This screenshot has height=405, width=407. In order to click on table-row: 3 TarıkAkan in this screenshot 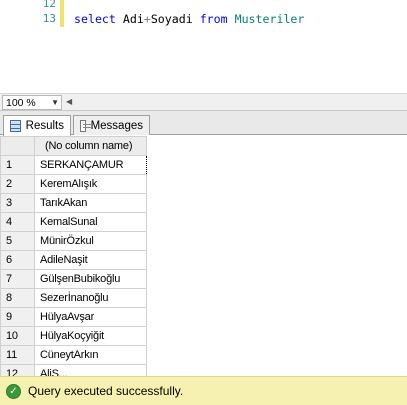, I will do `click(73, 203)`.